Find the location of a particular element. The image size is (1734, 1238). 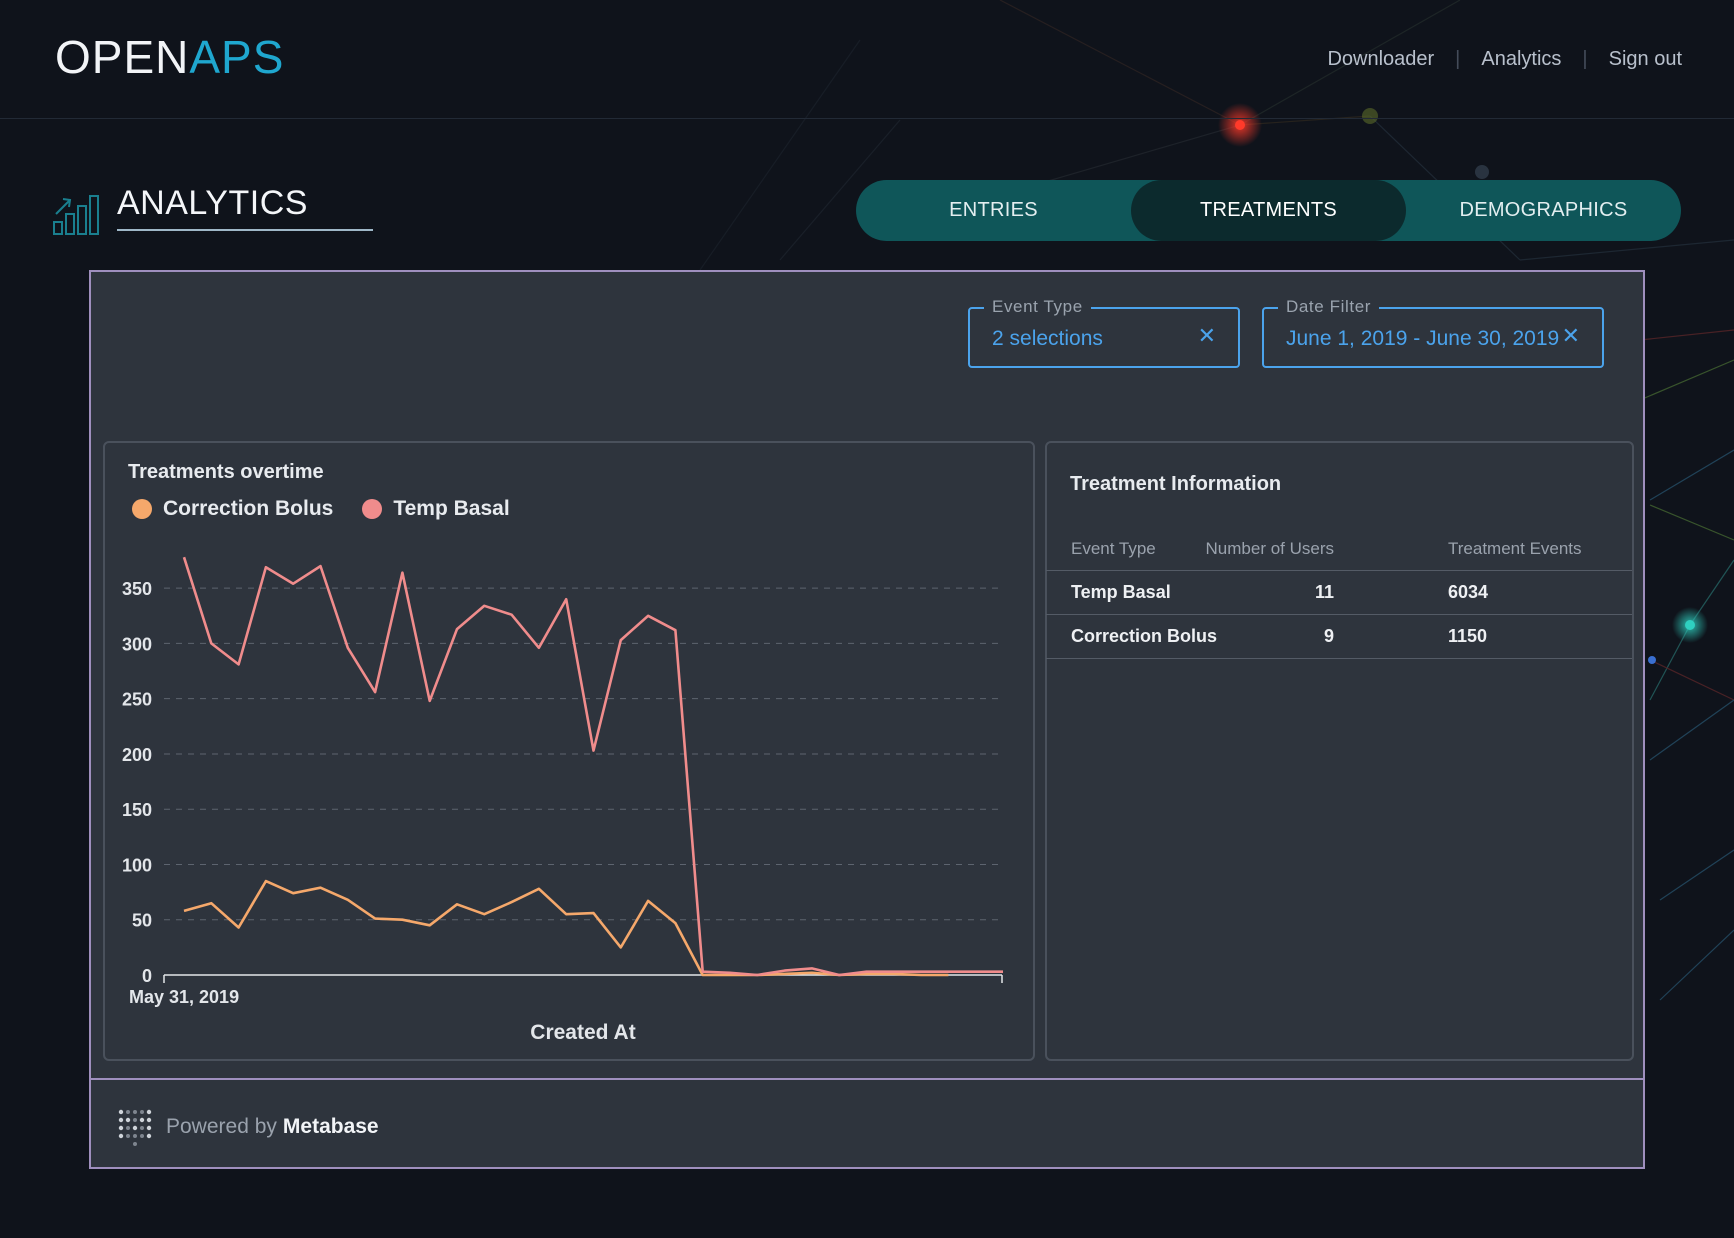

y-tick-label: 300 is located at coordinates (137, 644).